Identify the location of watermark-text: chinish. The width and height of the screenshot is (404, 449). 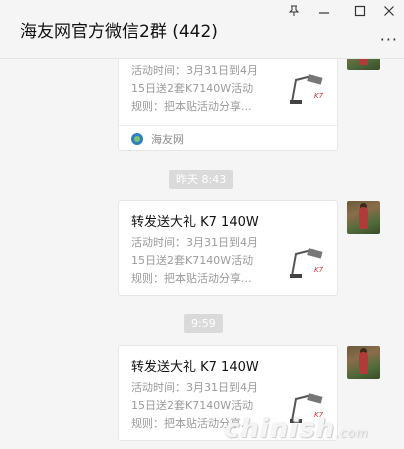
(280, 429).